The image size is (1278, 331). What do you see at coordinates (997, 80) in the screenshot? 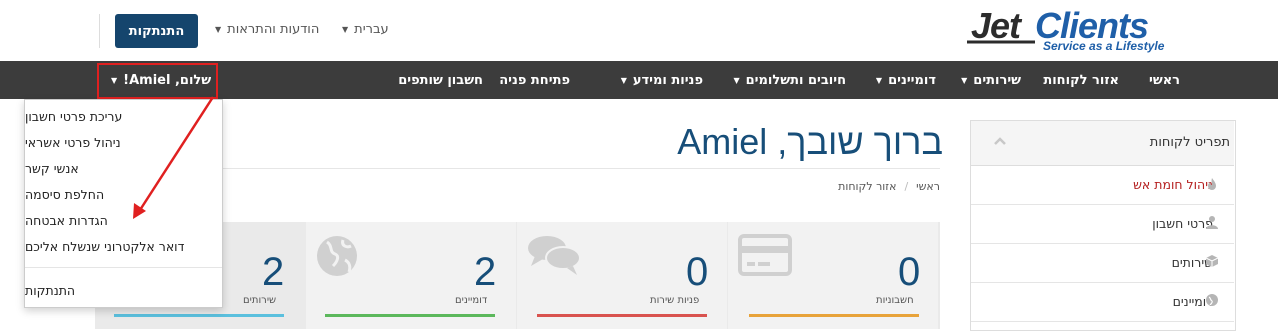
I see `nav-services-label: שירותים` at bounding box center [997, 80].